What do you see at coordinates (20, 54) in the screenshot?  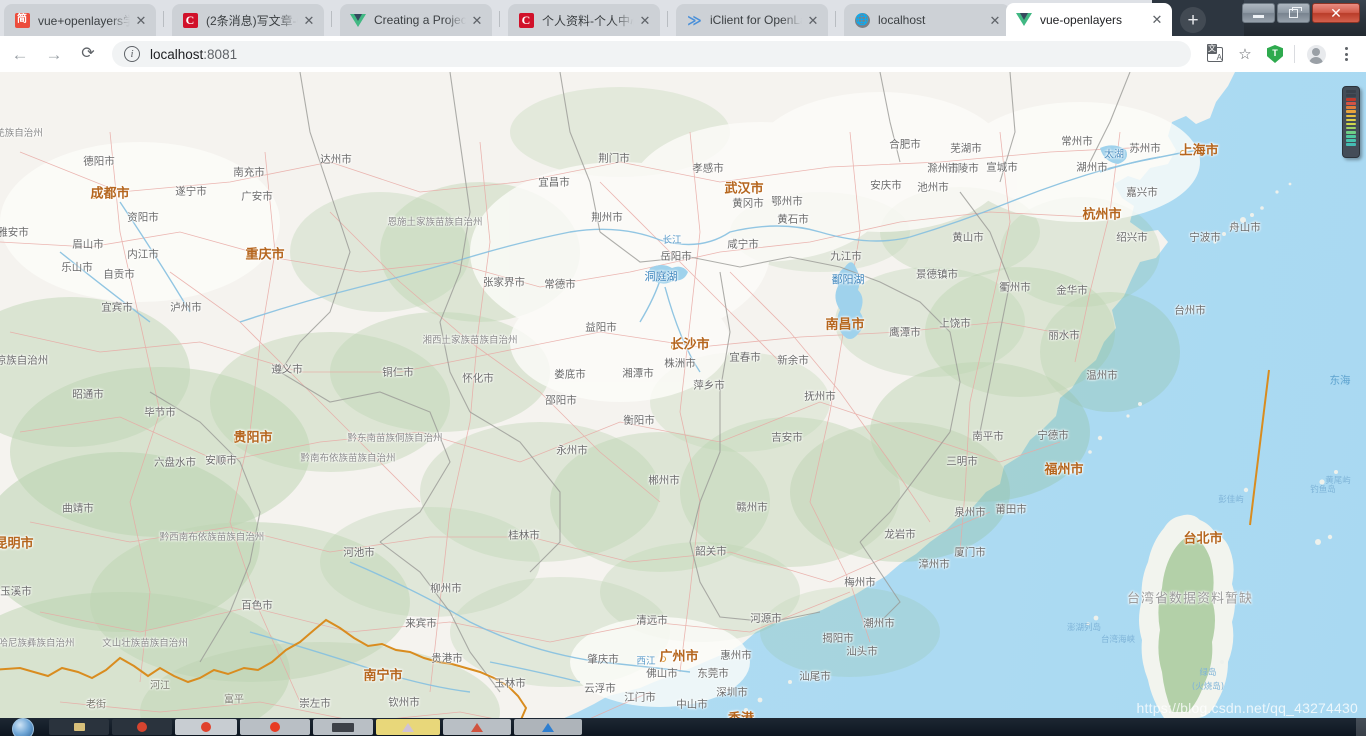 I see `back-button: ←` at bounding box center [20, 54].